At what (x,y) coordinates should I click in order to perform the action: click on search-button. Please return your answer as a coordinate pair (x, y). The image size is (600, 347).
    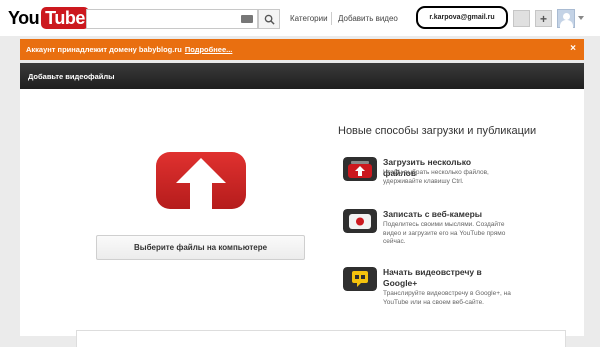
    Looking at the image, I should click on (269, 19).